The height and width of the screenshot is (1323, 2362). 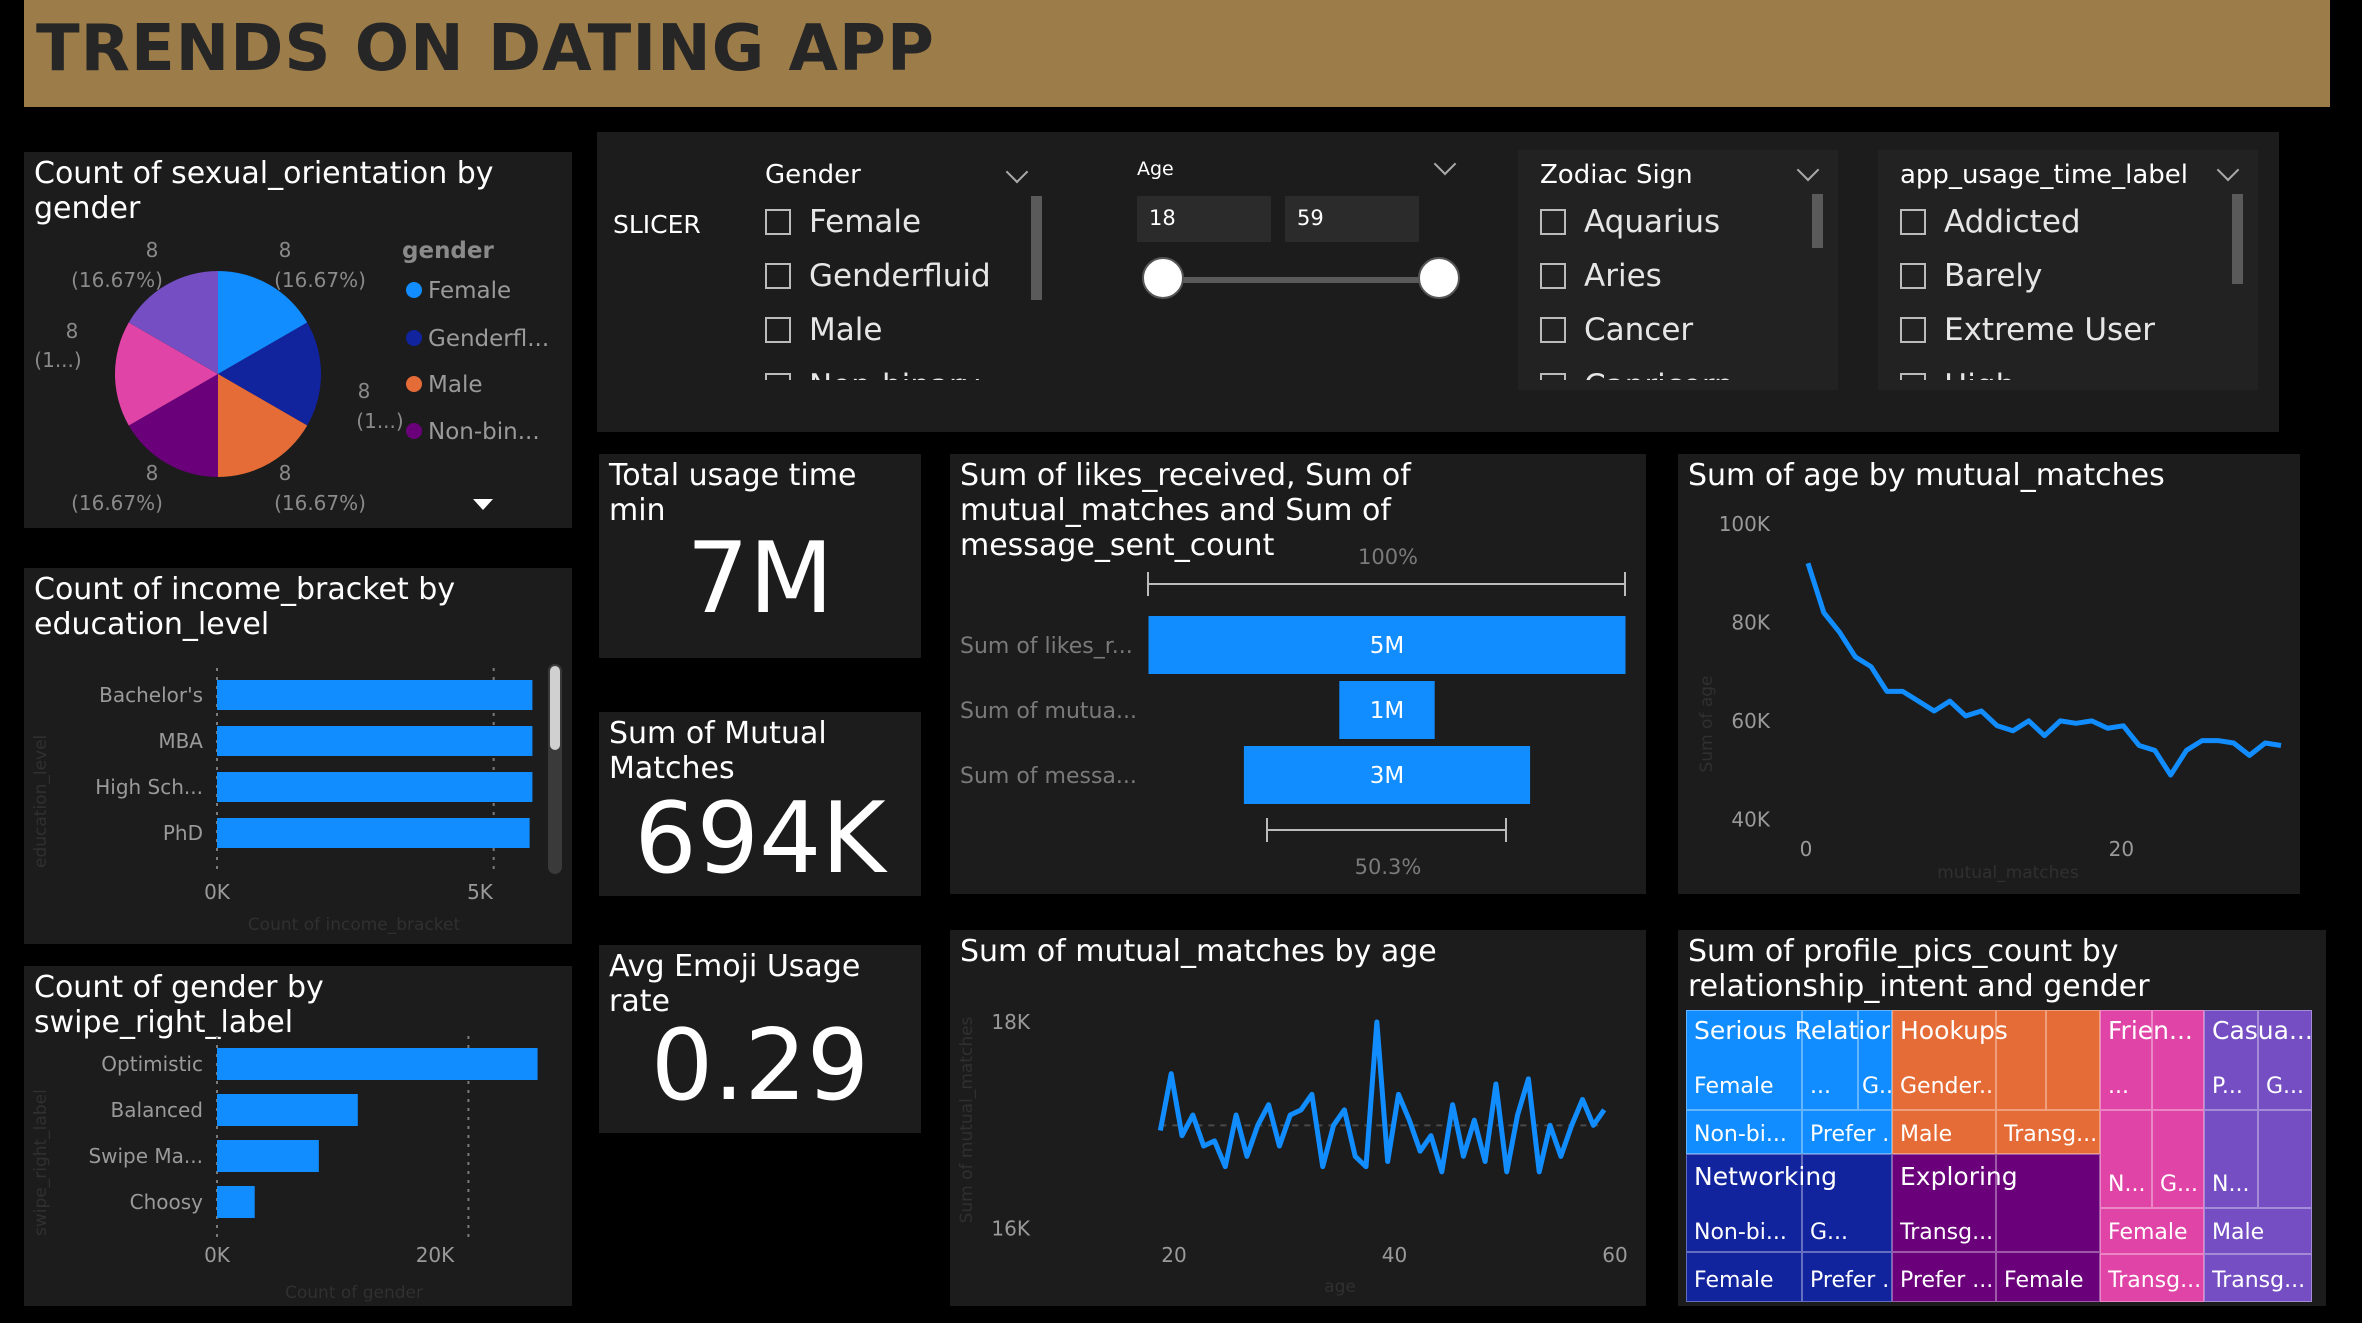 I want to click on x-tick: 0K, so click(x=217, y=892).